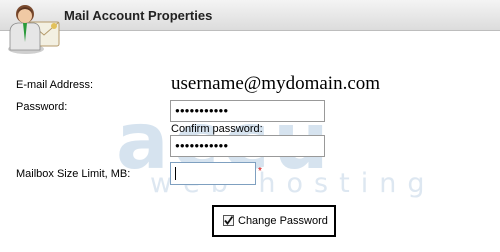  What do you see at coordinates (247, 111) in the screenshot?
I see `password-input: ●●●●●●●●●●●` at bounding box center [247, 111].